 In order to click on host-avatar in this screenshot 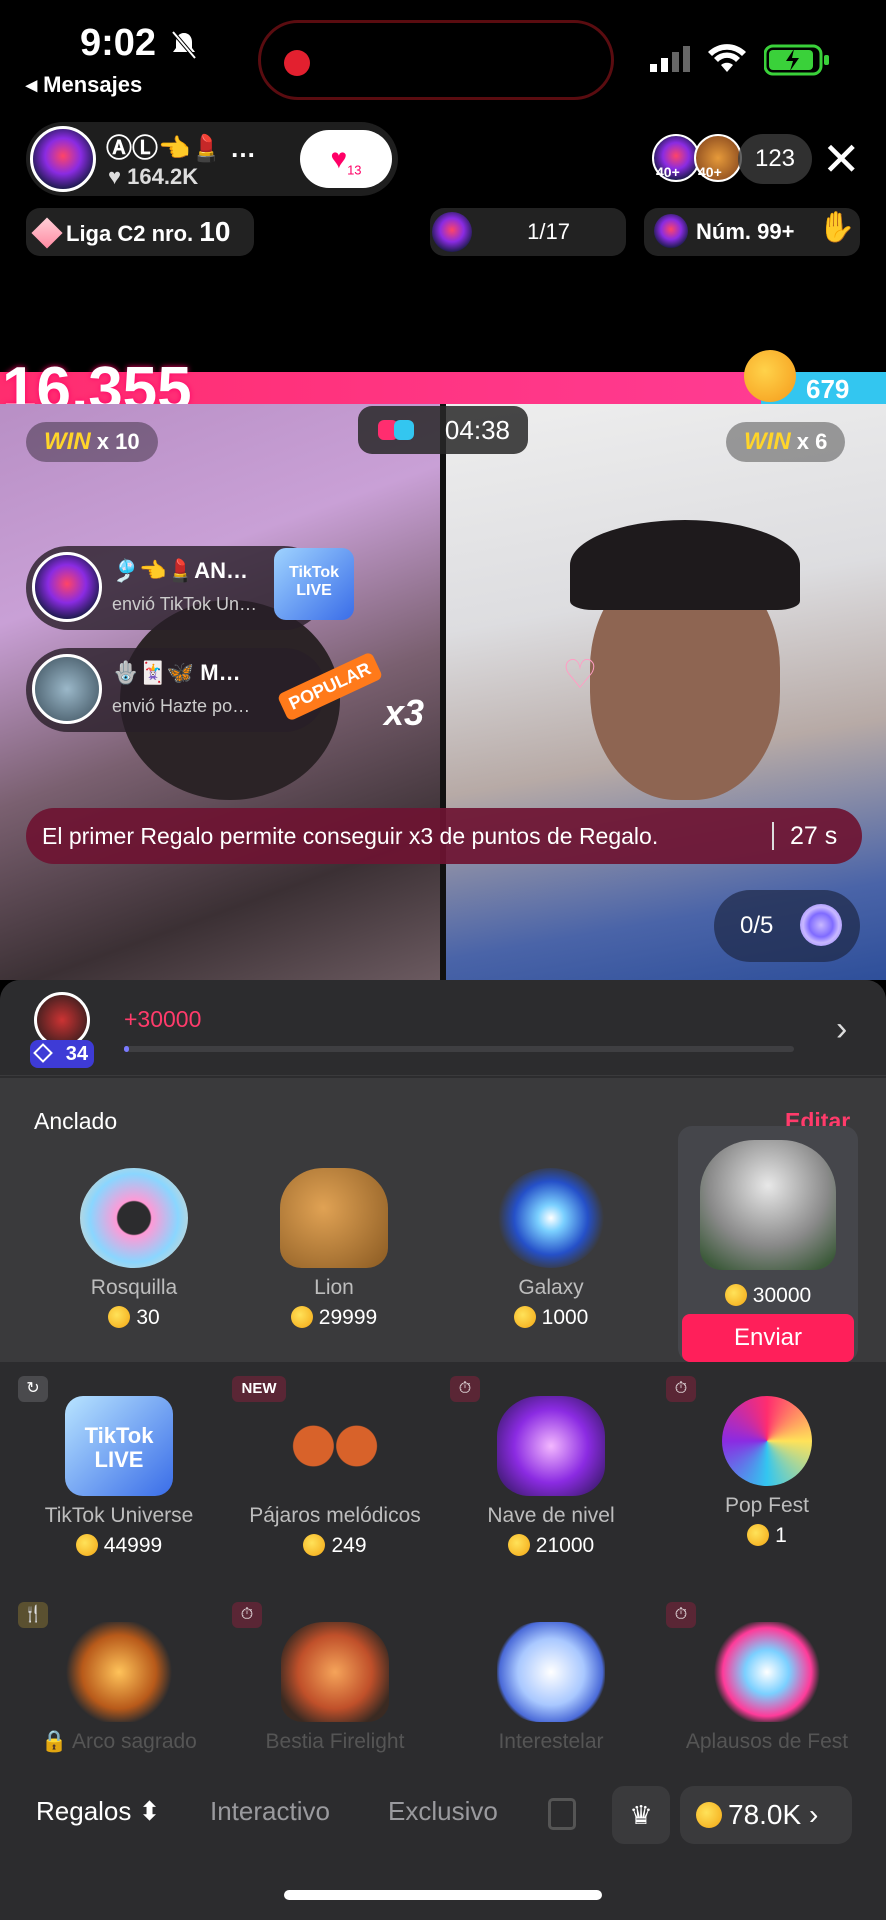, I will do `click(63, 159)`.